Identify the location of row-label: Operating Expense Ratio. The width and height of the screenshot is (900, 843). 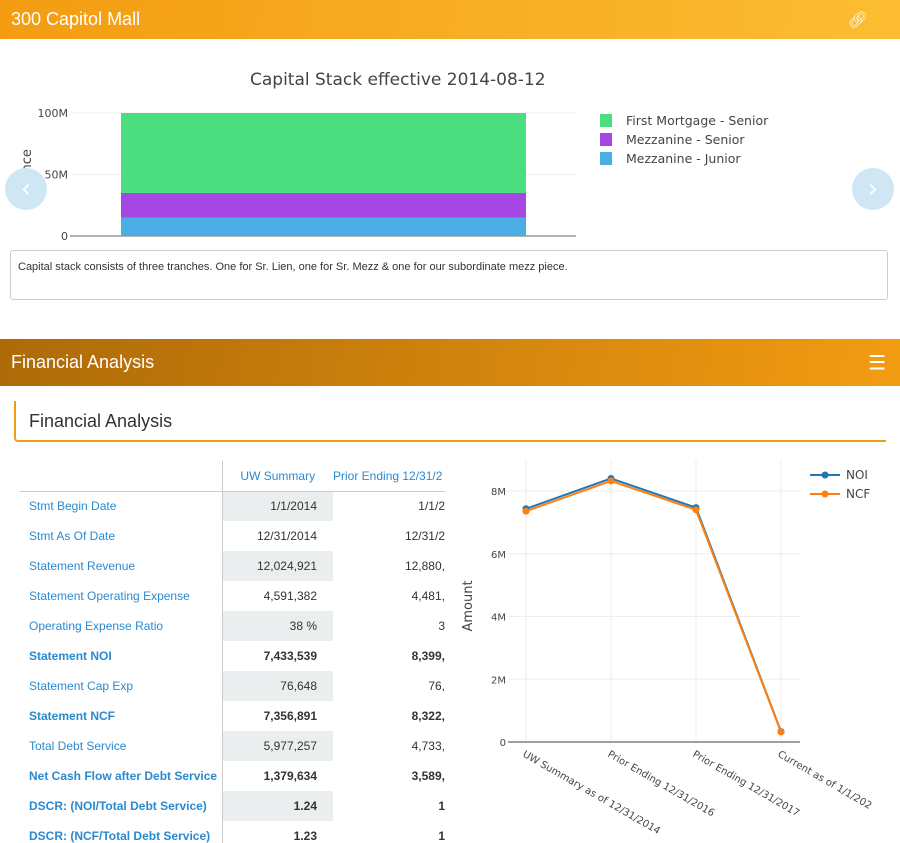
(121, 626).